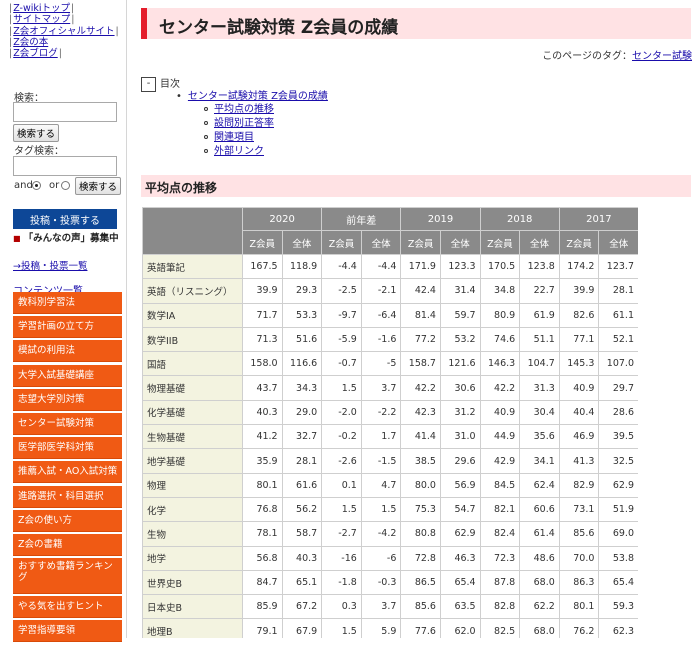 This screenshot has height=645, width=700. Describe the element at coordinates (67, 631) in the screenshot. I see `menu-item-curriculum: 学習指導要領` at that location.